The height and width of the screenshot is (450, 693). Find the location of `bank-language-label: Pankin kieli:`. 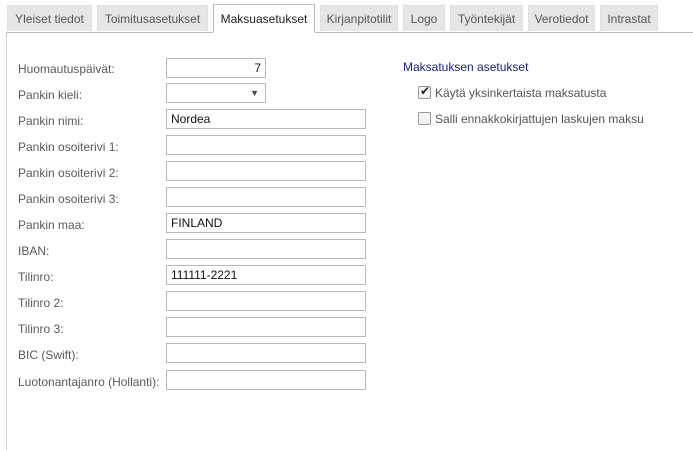

bank-language-label: Pankin kieli: is located at coordinates (50, 95).